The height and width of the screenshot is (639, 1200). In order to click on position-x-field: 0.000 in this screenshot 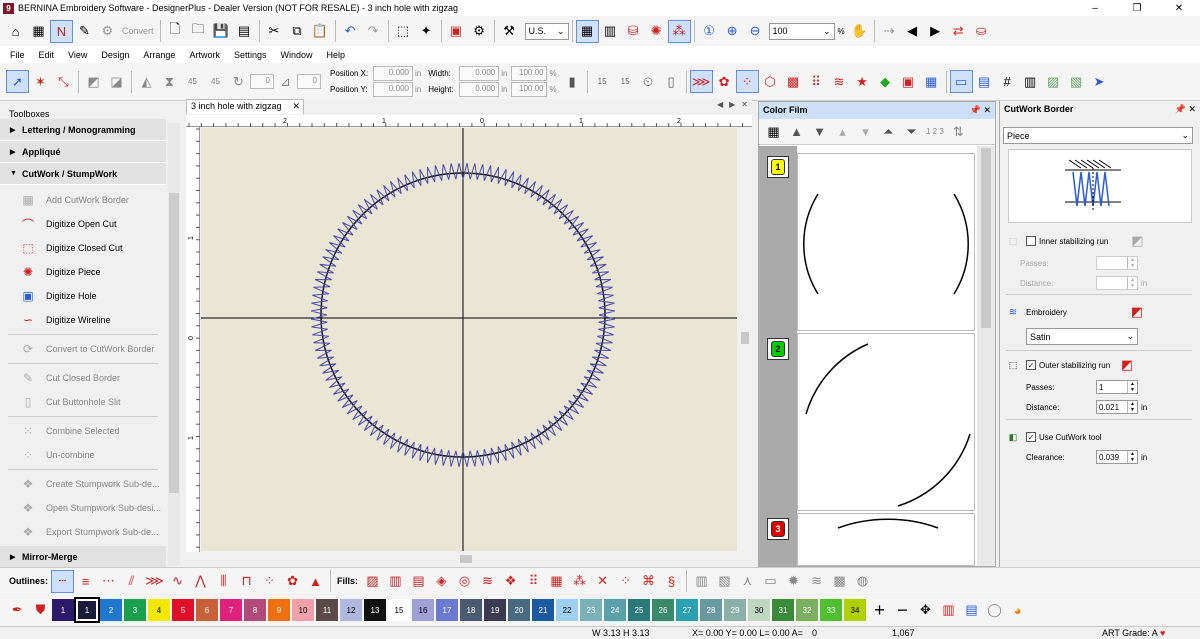, I will do `click(393, 73)`.